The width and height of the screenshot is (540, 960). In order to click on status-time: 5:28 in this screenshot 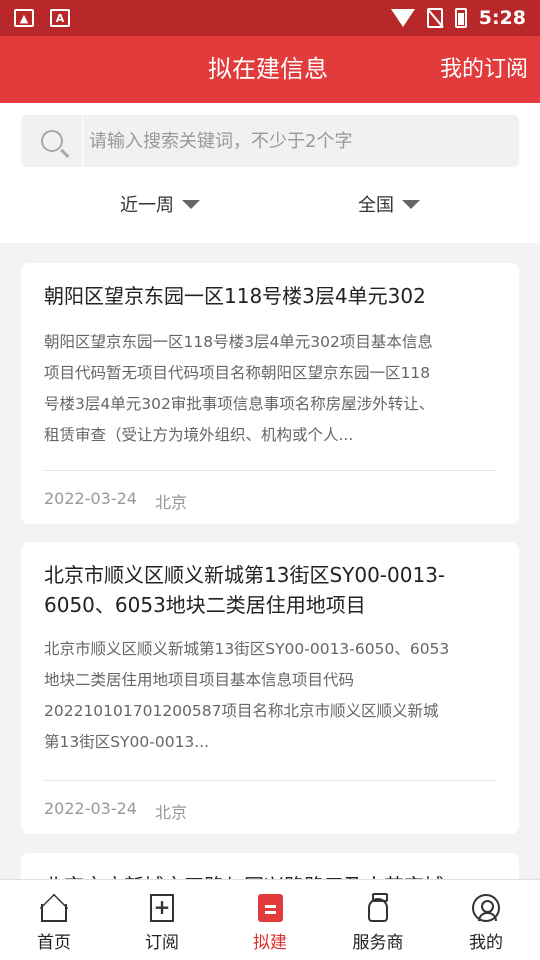, I will do `click(502, 18)`.